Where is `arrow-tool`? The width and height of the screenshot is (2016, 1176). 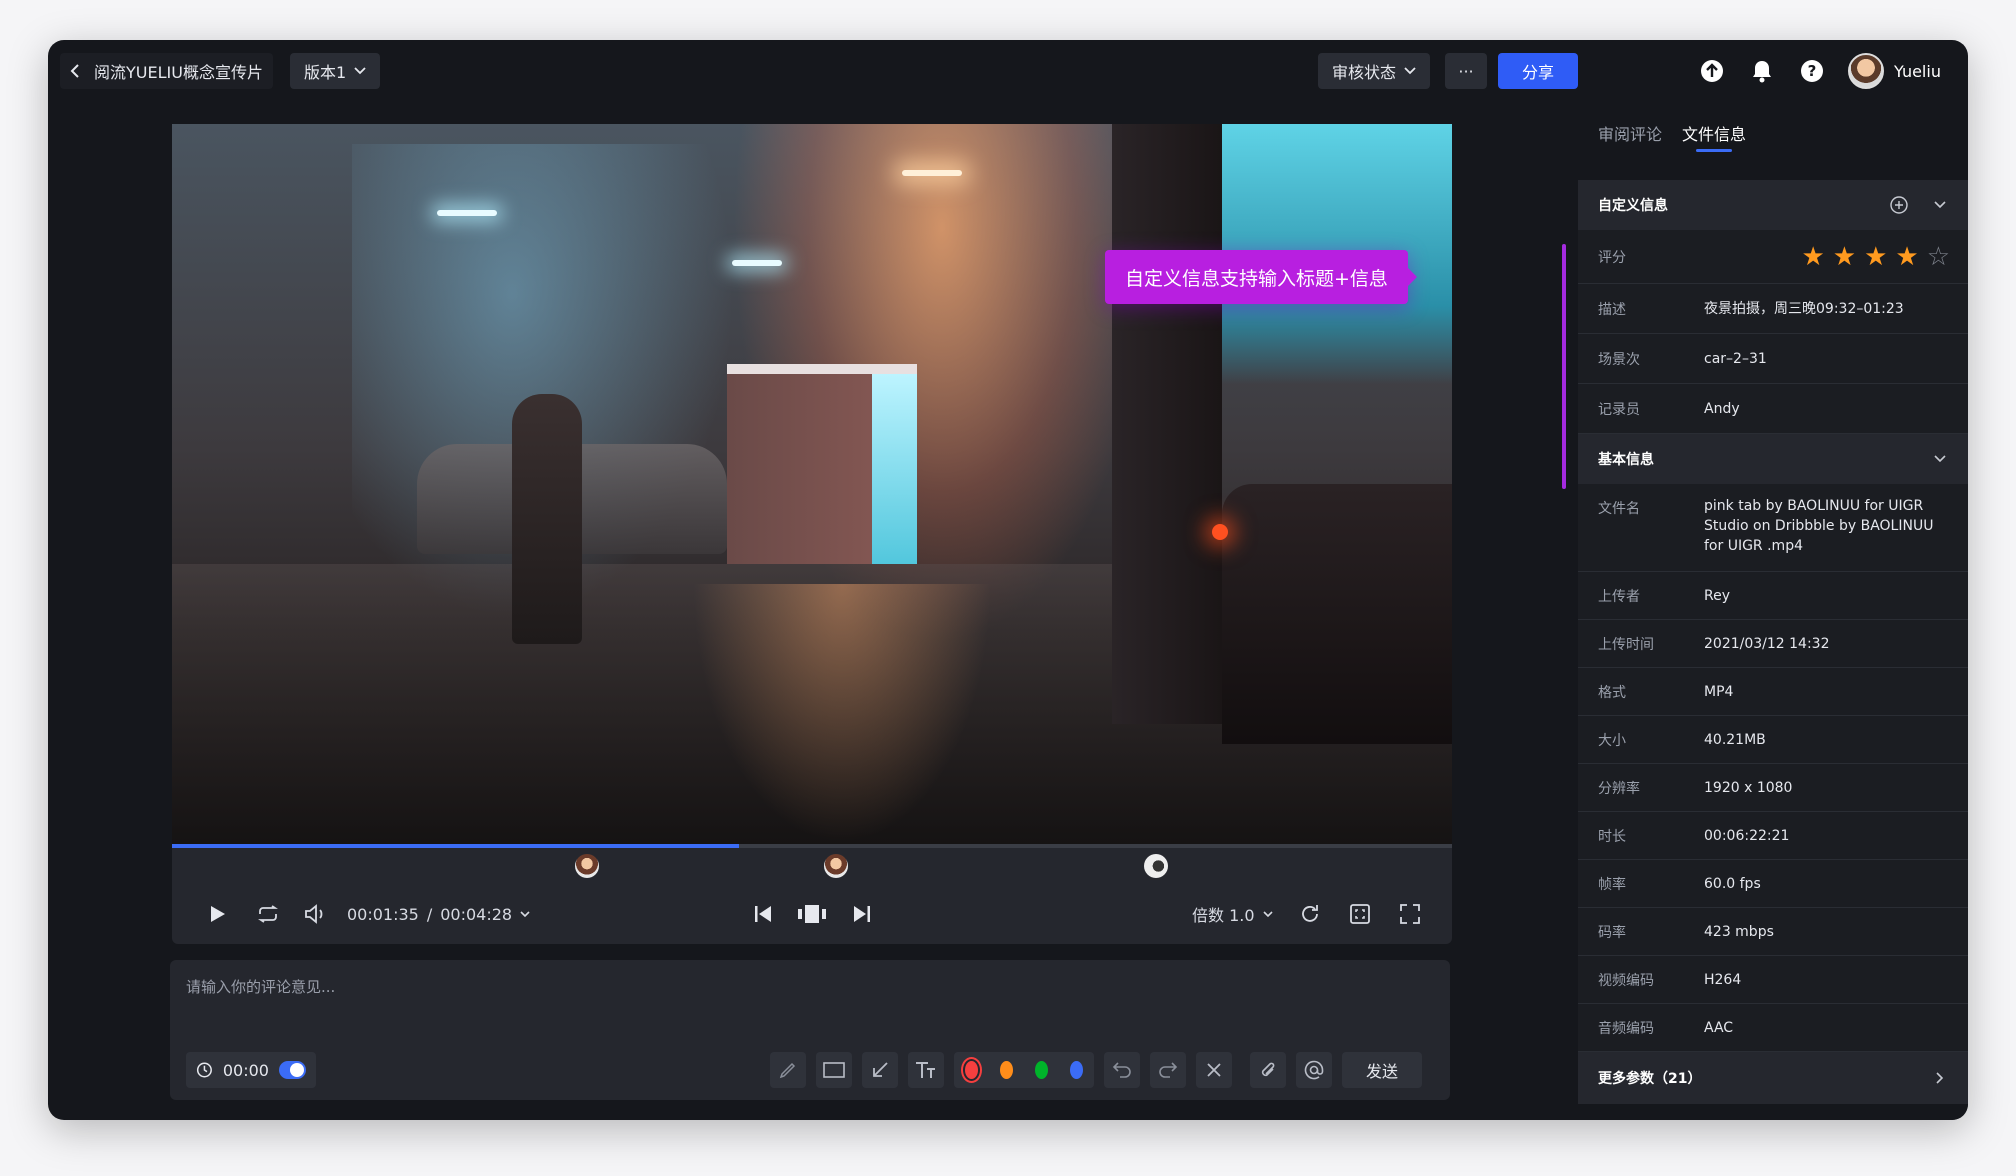
arrow-tool is located at coordinates (880, 1070).